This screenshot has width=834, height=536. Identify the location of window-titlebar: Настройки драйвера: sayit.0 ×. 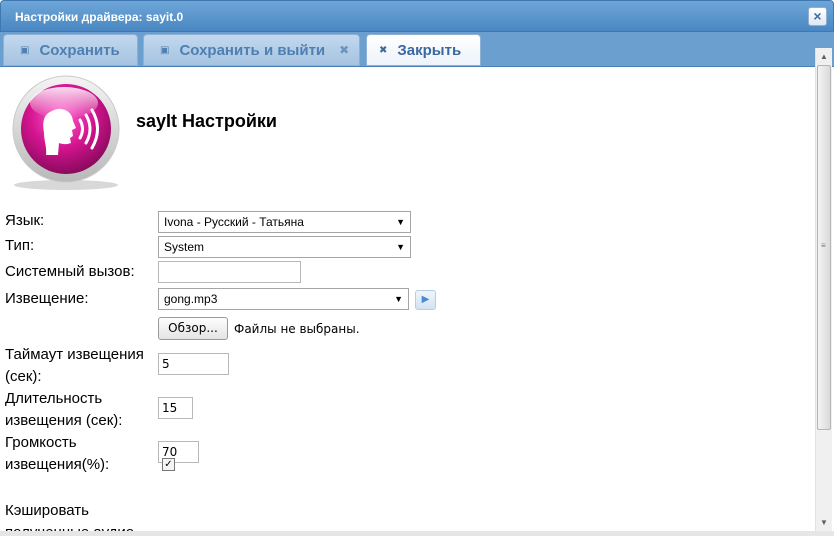
(417, 16).